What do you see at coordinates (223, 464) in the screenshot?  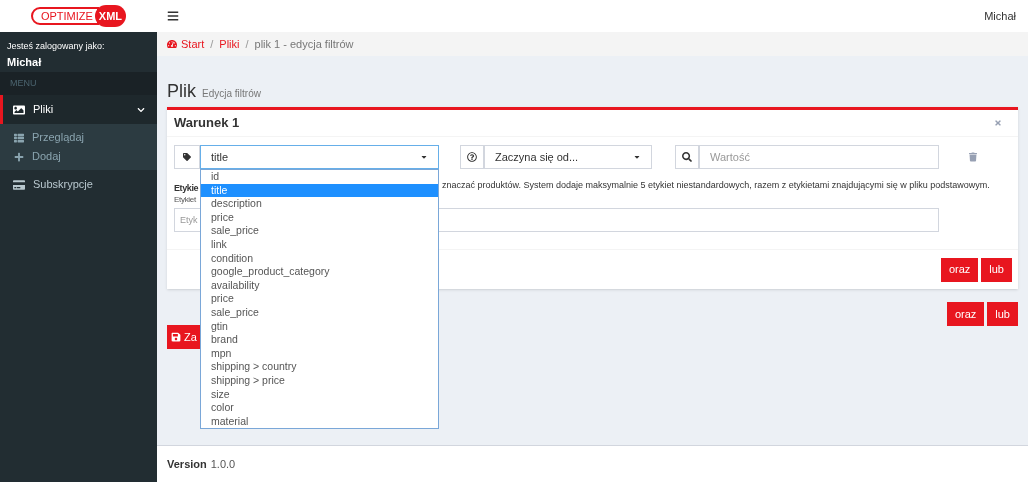 I see `version-number: 1.0.0` at bounding box center [223, 464].